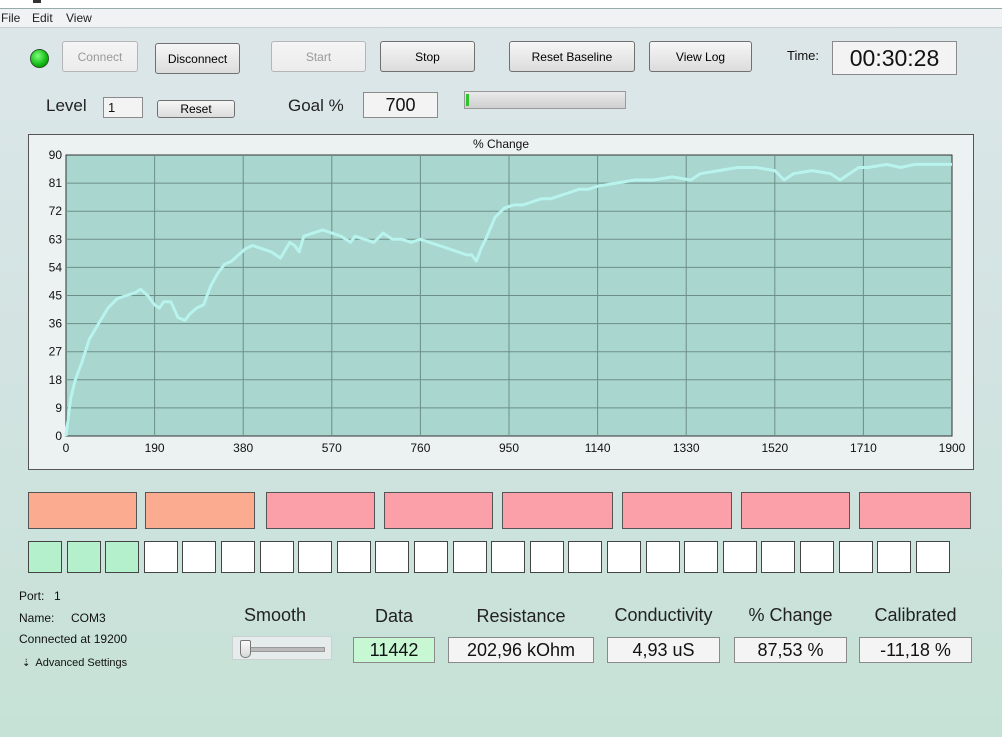 The width and height of the screenshot is (1002, 737). What do you see at coordinates (81, 663) in the screenshot?
I see `advanced-settings-label: Advanced Settings` at bounding box center [81, 663].